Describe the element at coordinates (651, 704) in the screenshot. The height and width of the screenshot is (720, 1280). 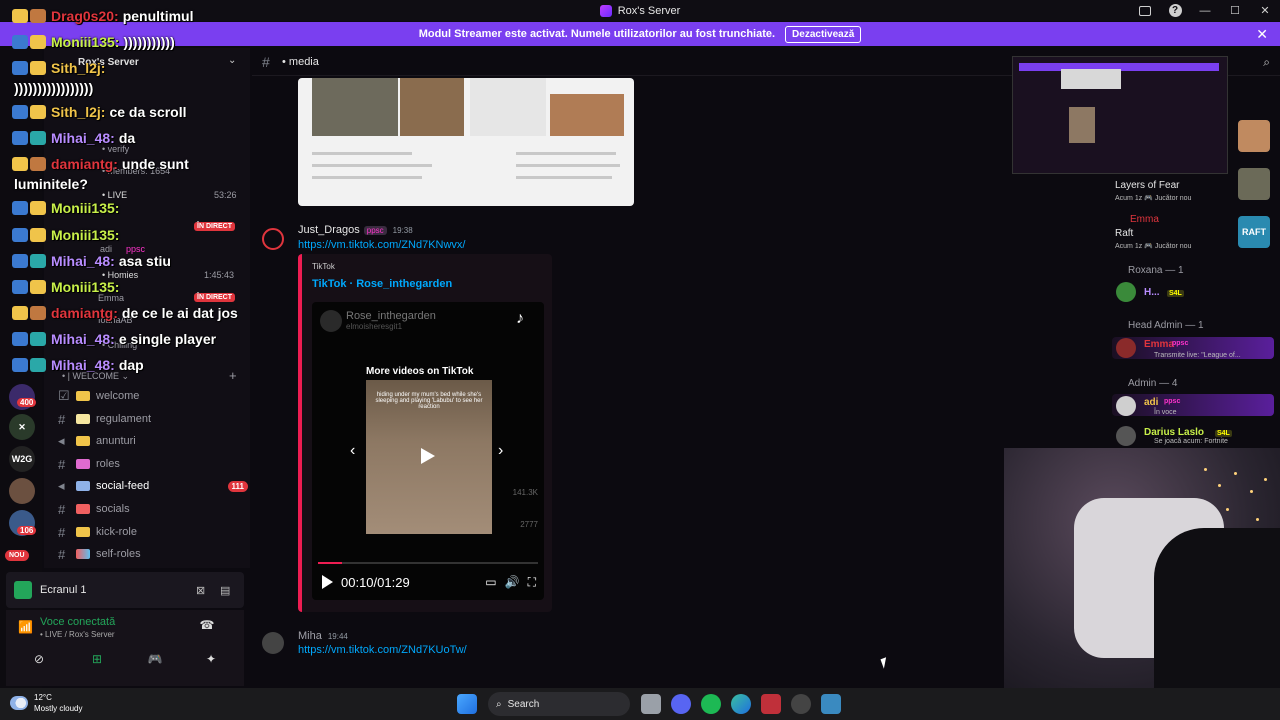
I see `task-view-icon` at that location.